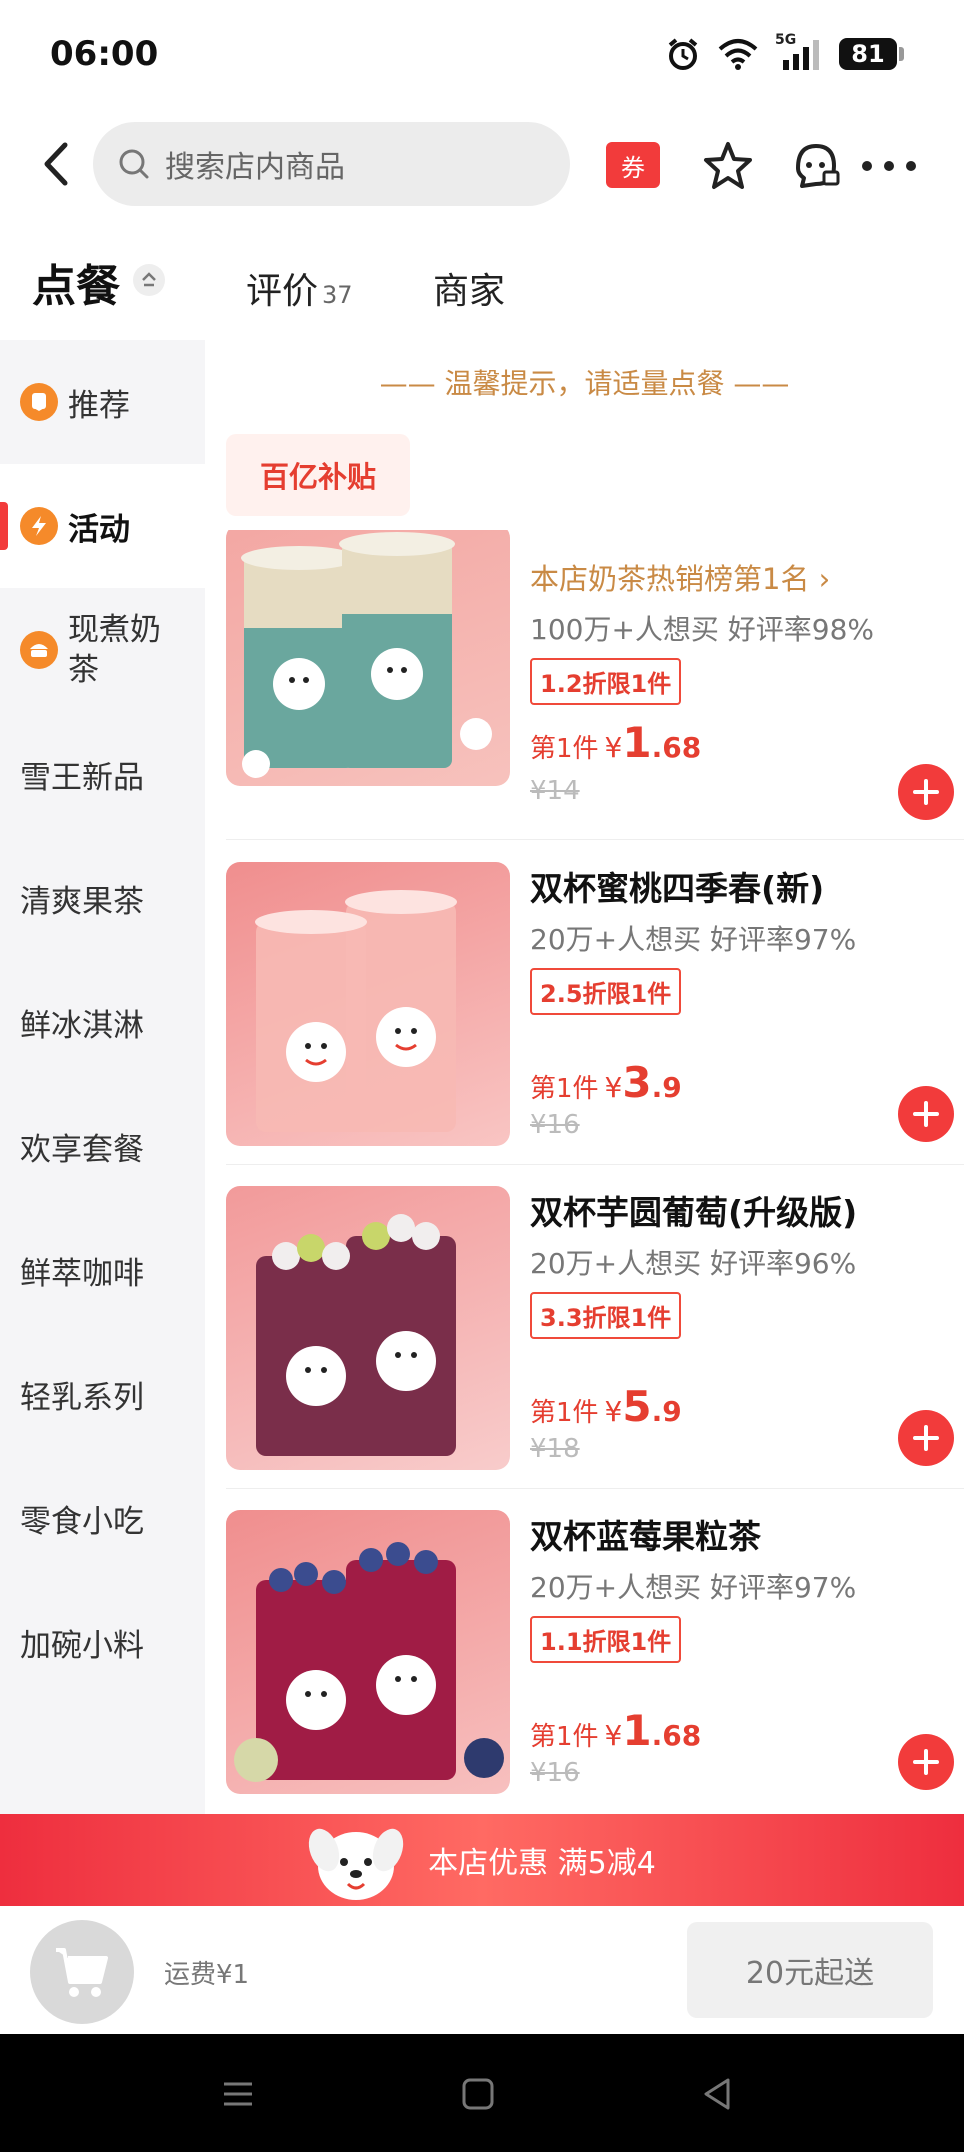  Describe the element at coordinates (702, 629) in the screenshot. I see `product-stats: 100万+人想买 好评率98%` at that location.